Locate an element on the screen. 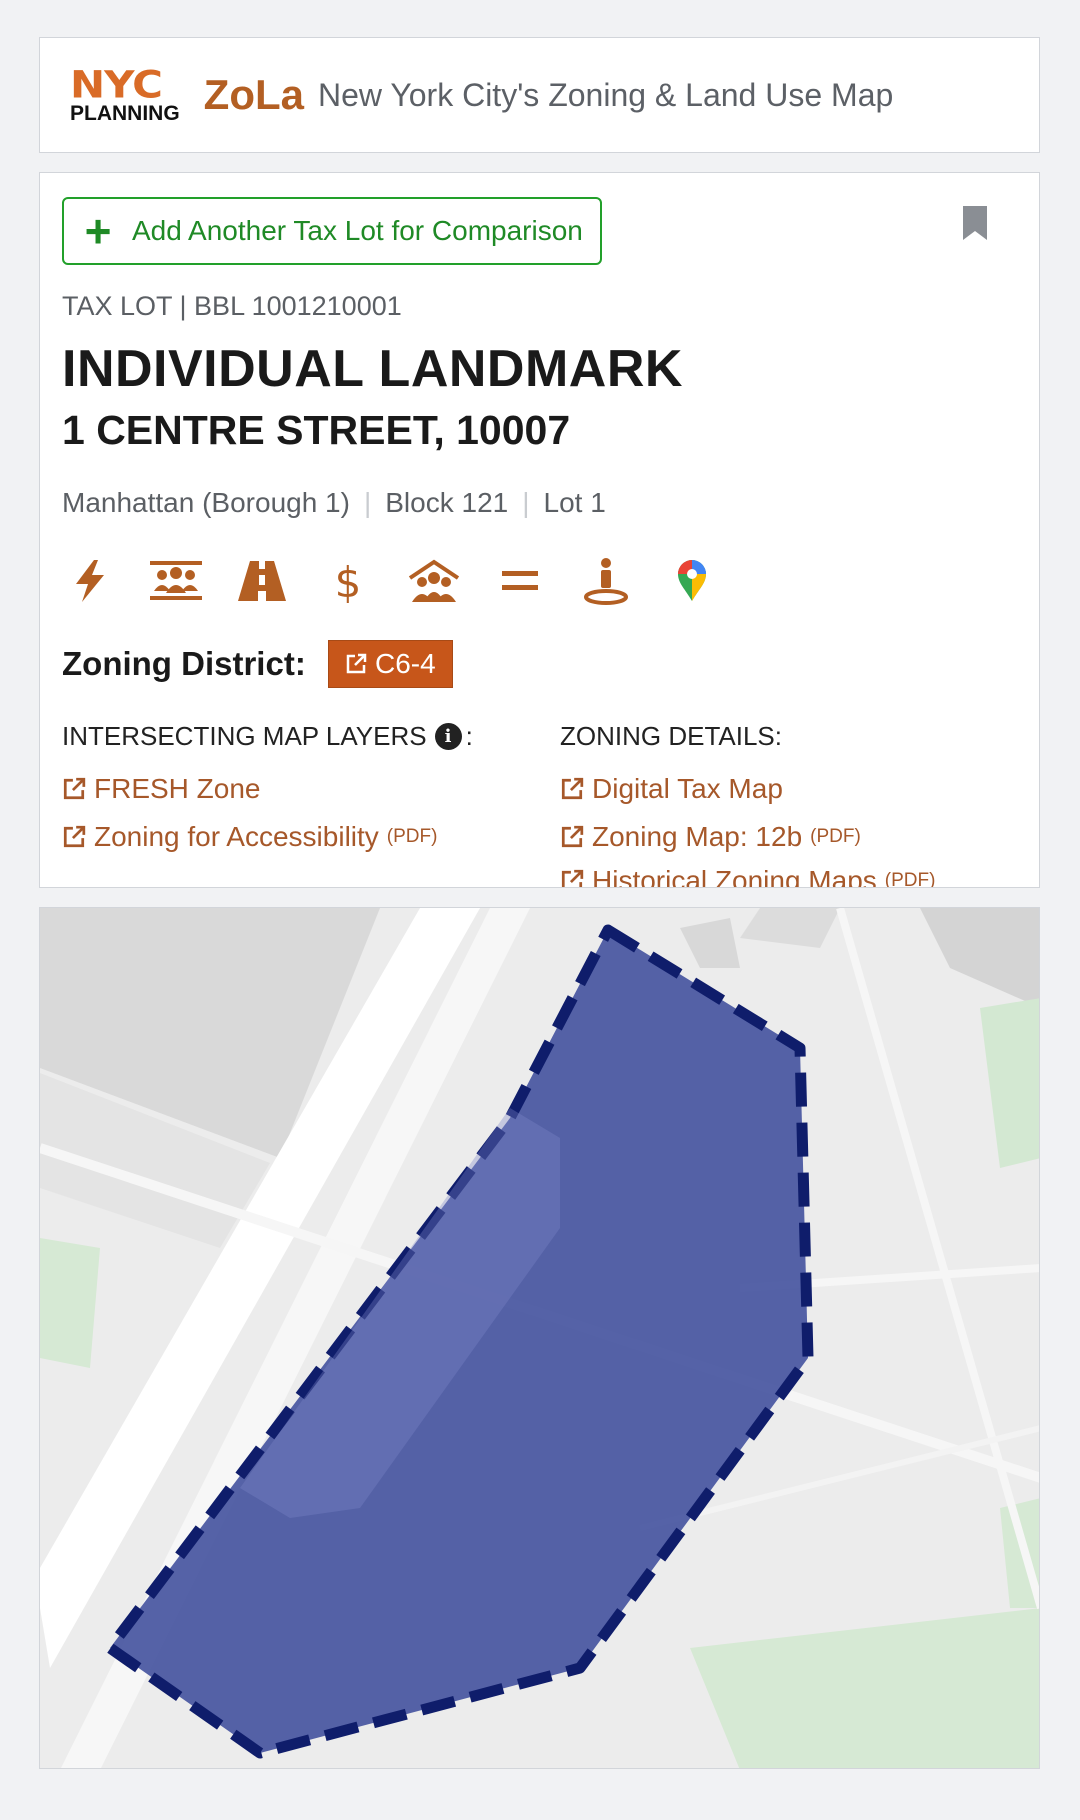 This screenshot has height=1820, width=1080. zoning-details-header: ZONING DETAILS: is located at coordinates (671, 736).